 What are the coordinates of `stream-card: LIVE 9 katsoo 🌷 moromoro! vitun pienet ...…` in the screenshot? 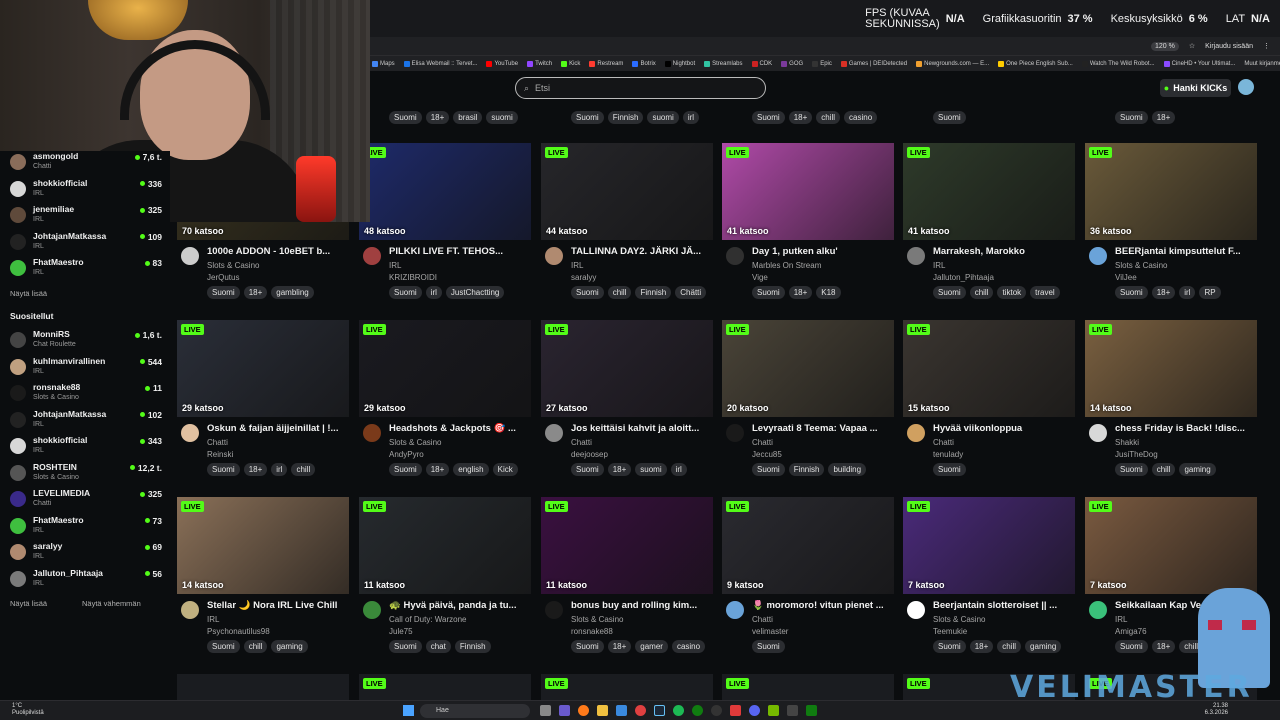 It's located at (808, 582).